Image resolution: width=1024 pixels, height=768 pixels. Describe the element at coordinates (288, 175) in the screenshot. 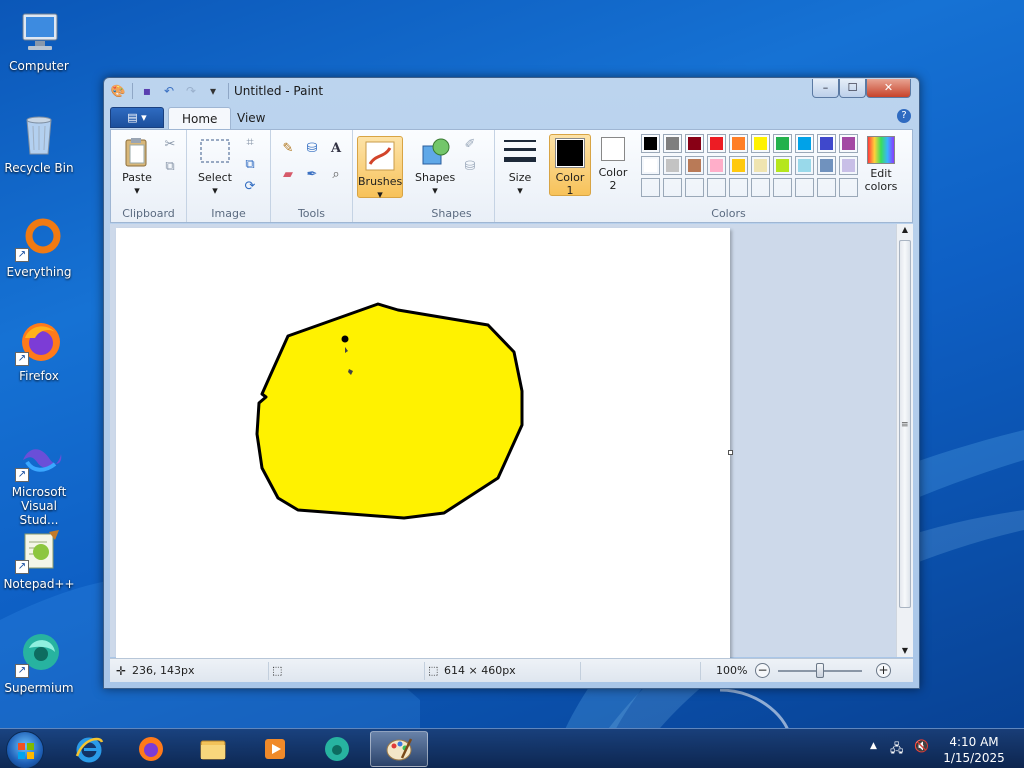

I see `eraser-icon: ▰` at that location.